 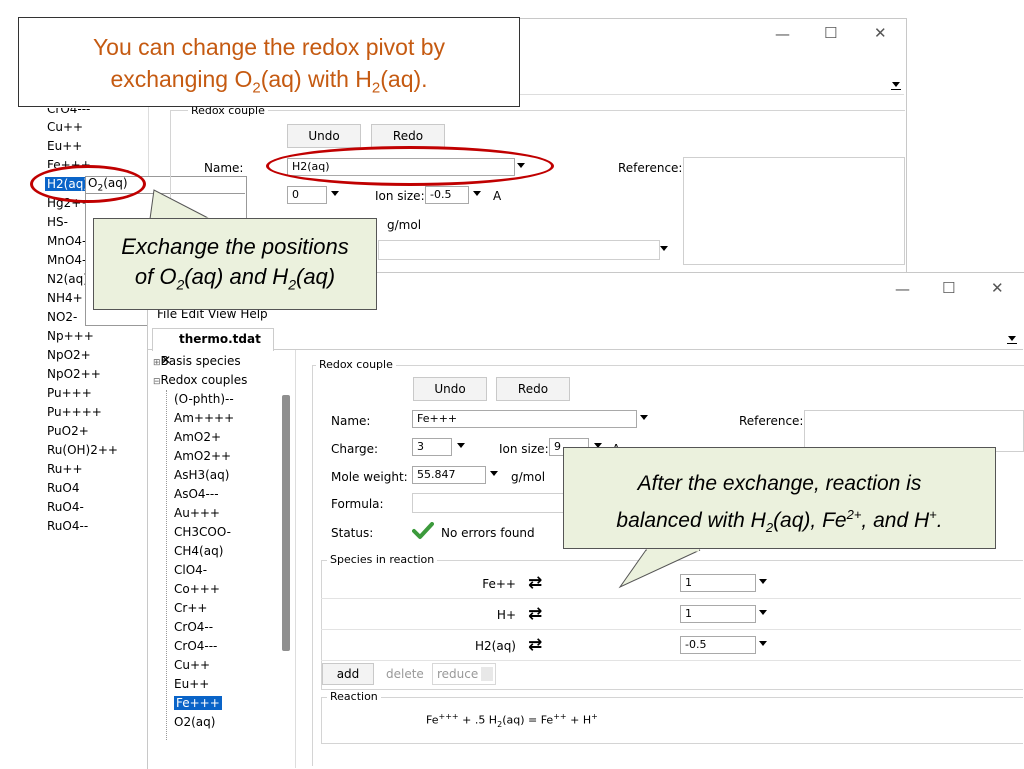 I want to click on tree-item: Cr++, so click(x=190, y=608).